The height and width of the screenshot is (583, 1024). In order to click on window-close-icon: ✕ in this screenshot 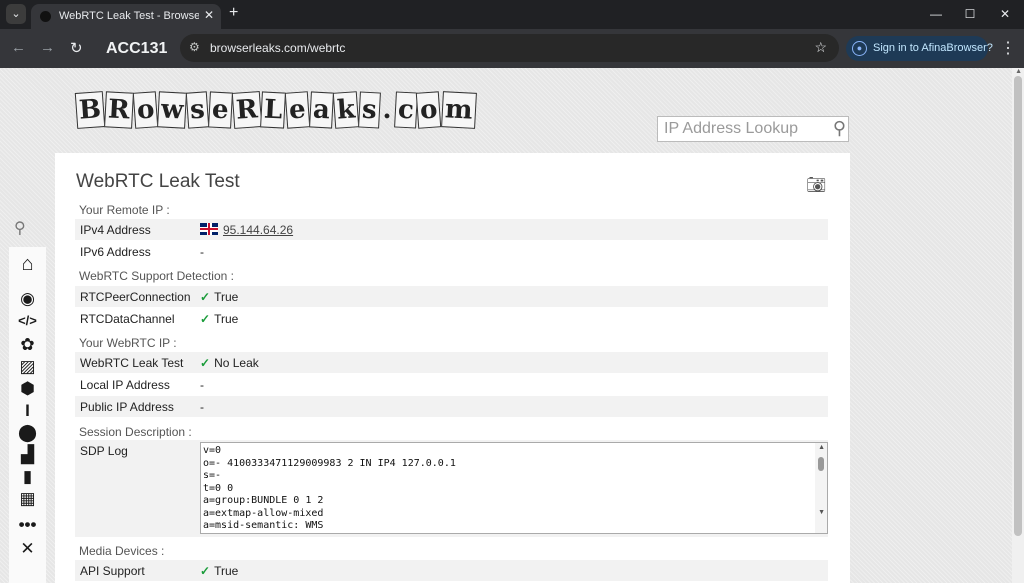, I will do `click(1005, 14)`.